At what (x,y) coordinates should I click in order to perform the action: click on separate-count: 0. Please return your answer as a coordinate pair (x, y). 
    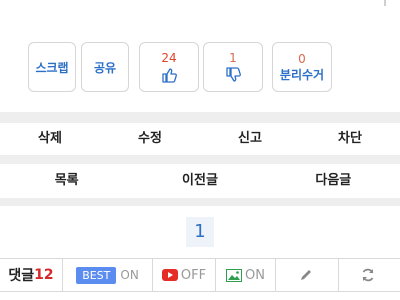
    Looking at the image, I should click on (302, 58).